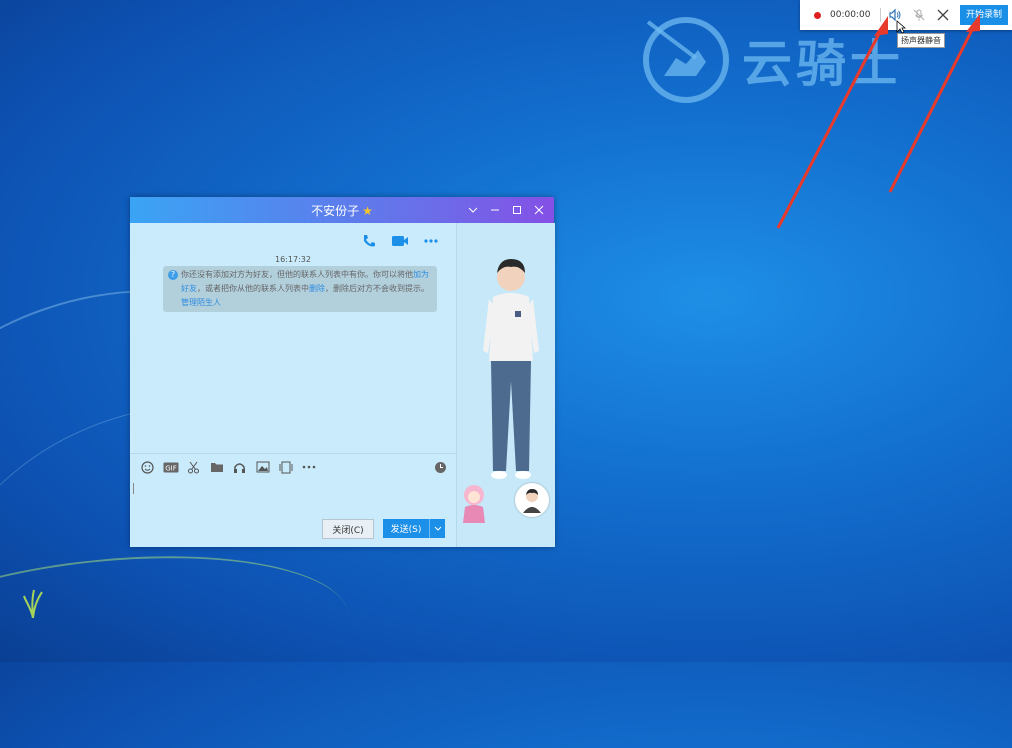 Image resolution: width=1012 pixels, height=748 pixels. Describe the element at coordinates (474, 504) in the screenshot. I see `self-avatar-figure` at that location.